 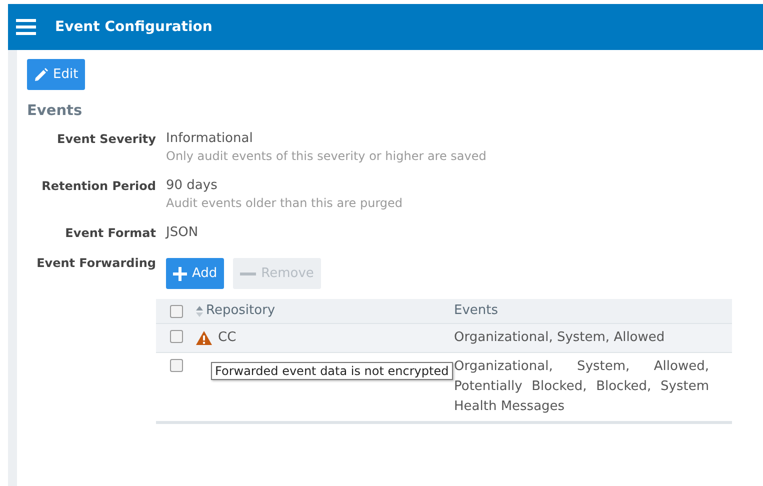 What do you see at coordinates (133, 27) in the screenshot?
I see `page-title: Event Configuration` at bounding box center [133, 27].